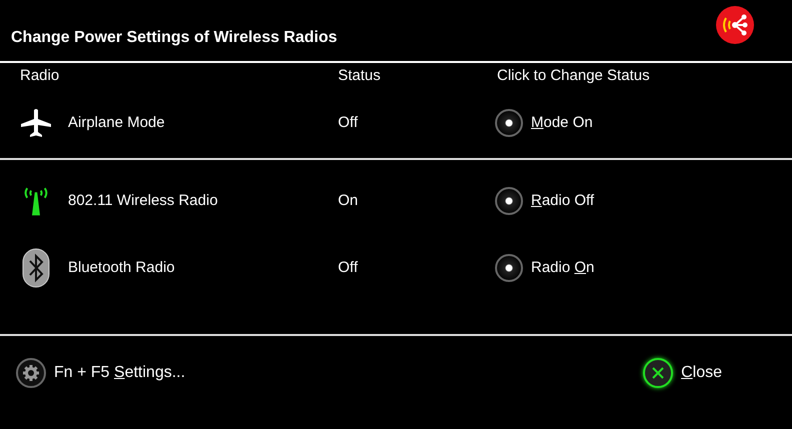 Image resolution: width=792 pixels, height=429 pixels. Describe the element at coordinates (360, 75) in the screenshot. I see `column-header: Status` at that location.